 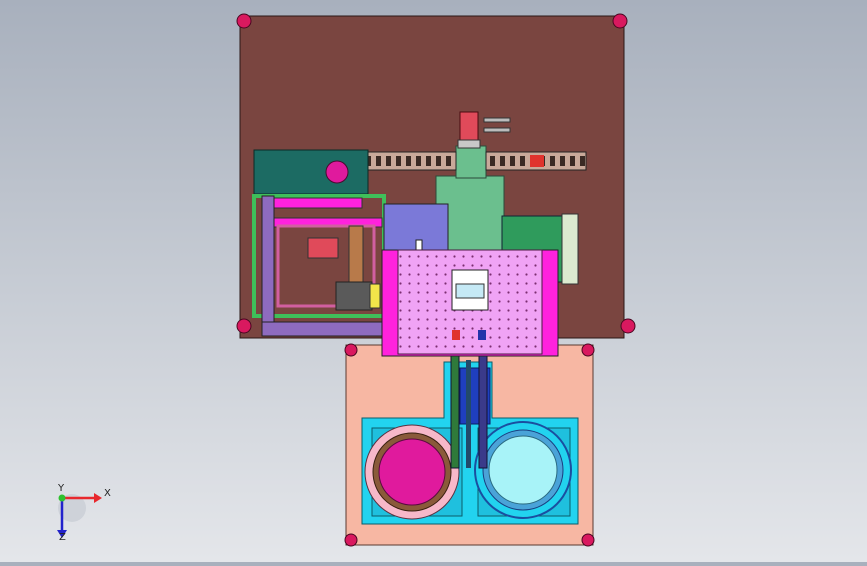 What do you see at coordinates (471, 162) in the screenshot?
I see `green-block-top` at bounding box center [471, 162].